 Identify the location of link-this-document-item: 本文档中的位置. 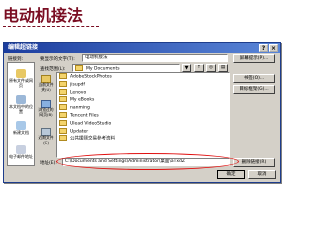
(21, 104).